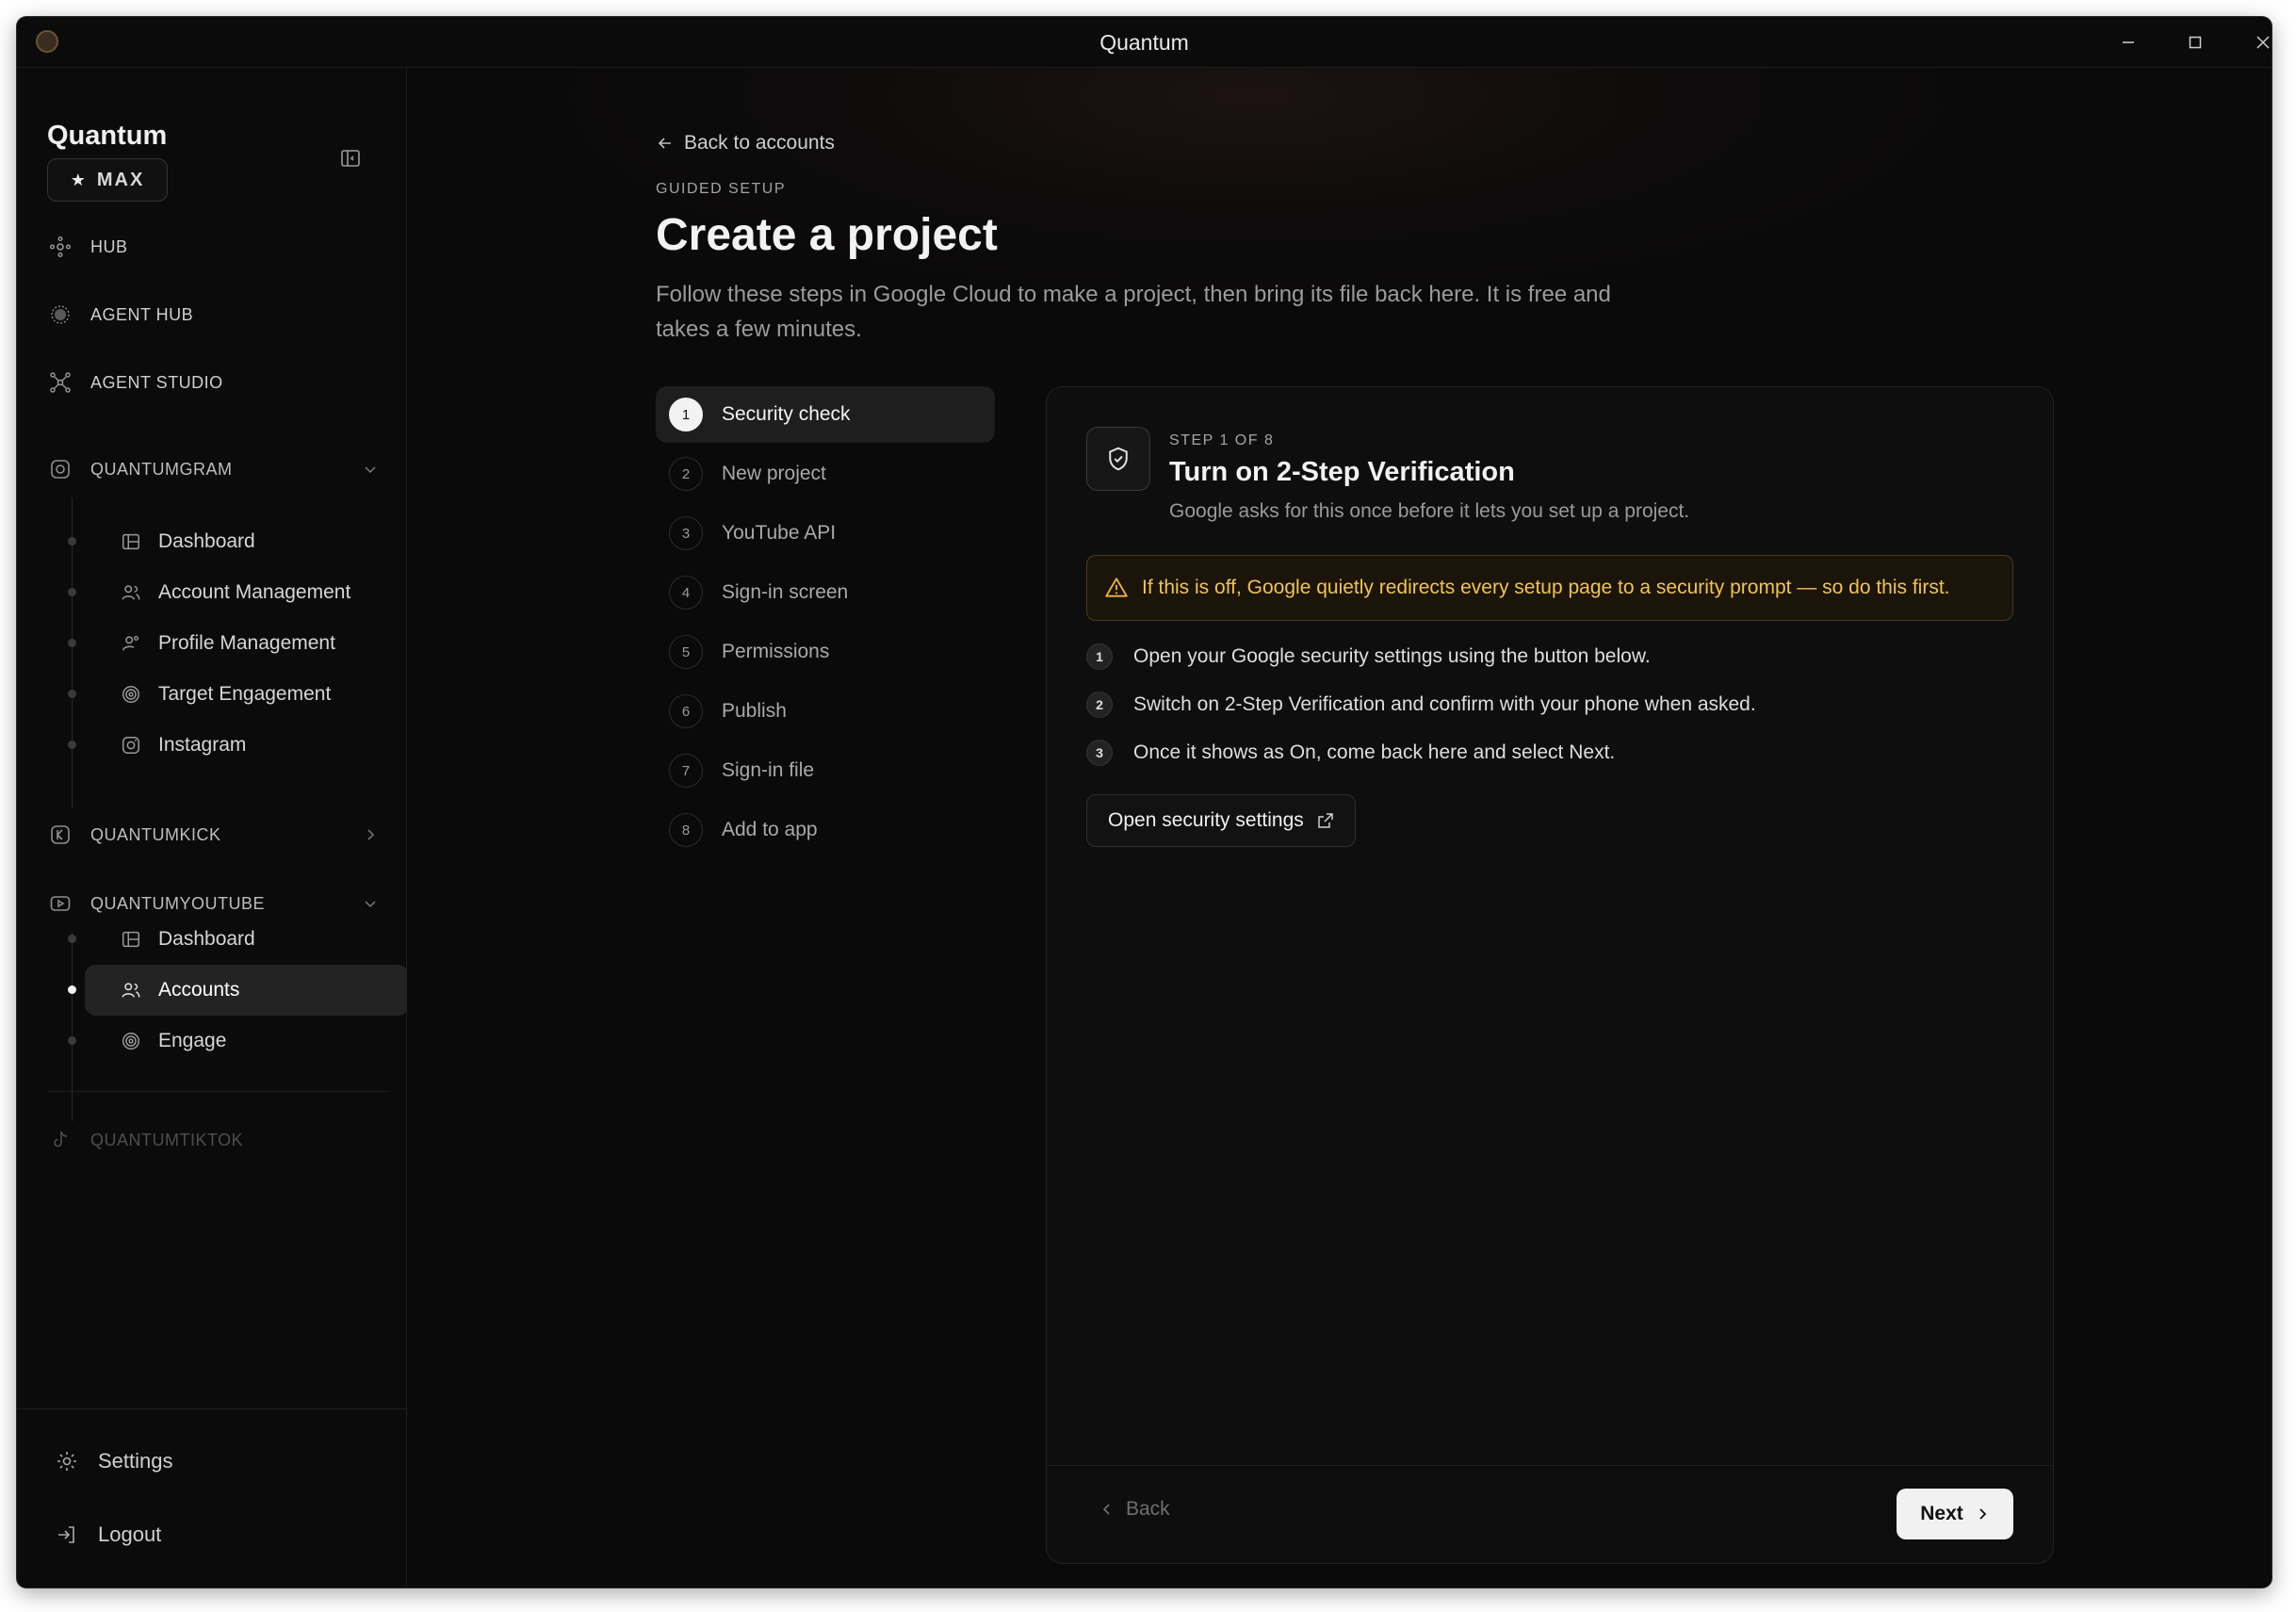 The image size is (2296, 1612). Describe the element at coordinates (113, 1461) in the screenshot. I see `settings-button: Settings` at that location.